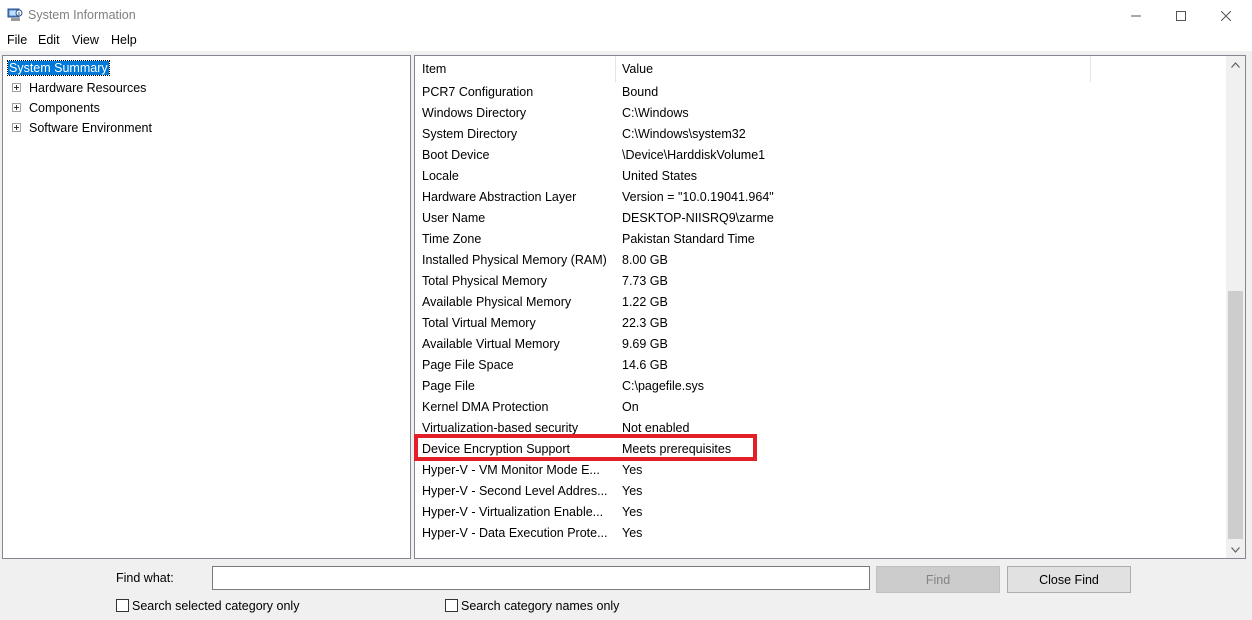 This screenshot has width=1252, height=620. Describe the element at coordinates (497, 302) in the screenshot. I see `item-cell: Available Physical Memory` at that location.